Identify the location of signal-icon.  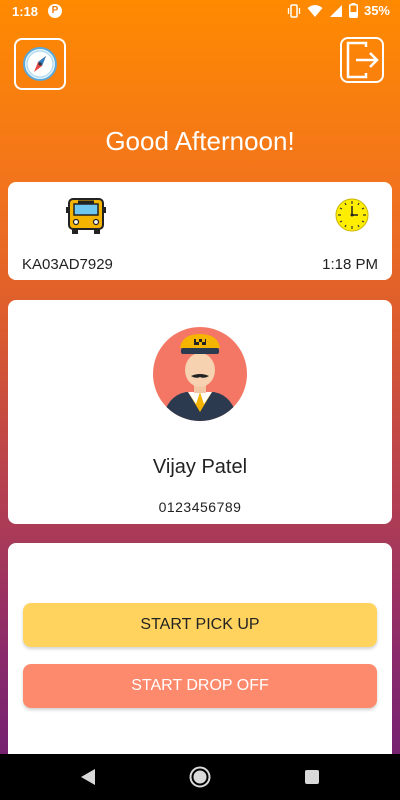
(335, 10).